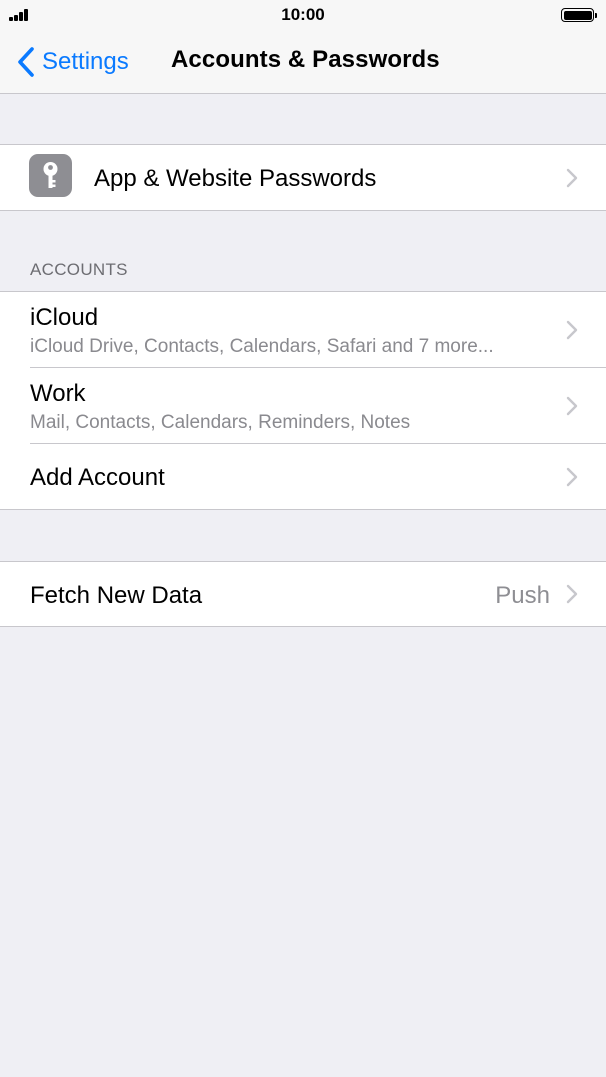 Image resolution: width=606 pixels, height=1077 pixels. I want to click on page-title: Accounts & Passwords, so click(305, 59).